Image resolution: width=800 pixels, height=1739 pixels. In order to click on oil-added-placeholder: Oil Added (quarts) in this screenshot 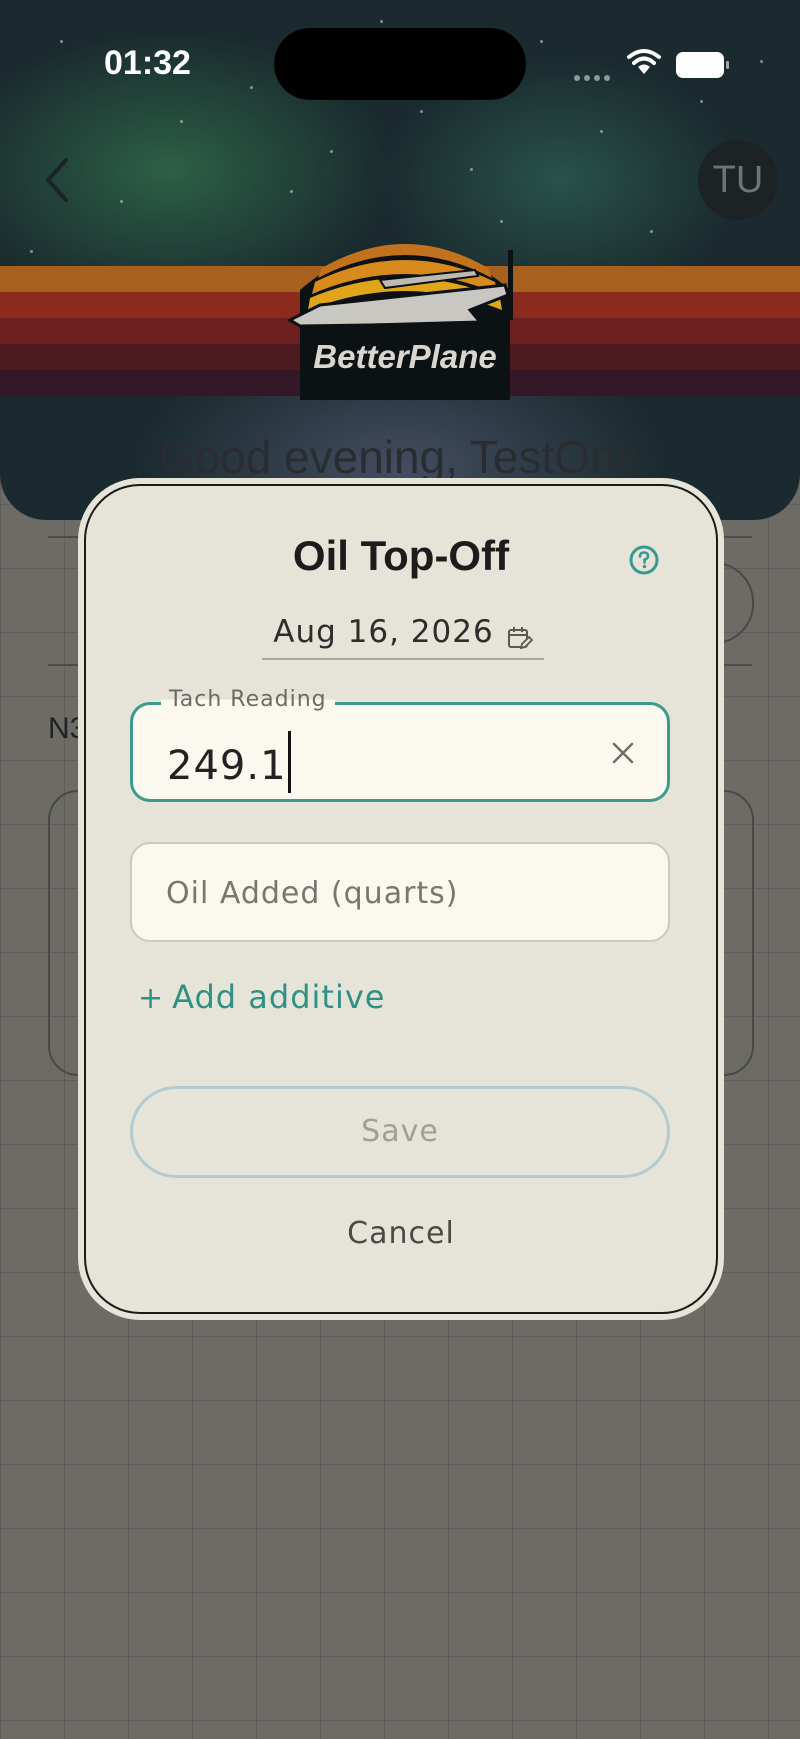, I will do `click(312, 893)`.